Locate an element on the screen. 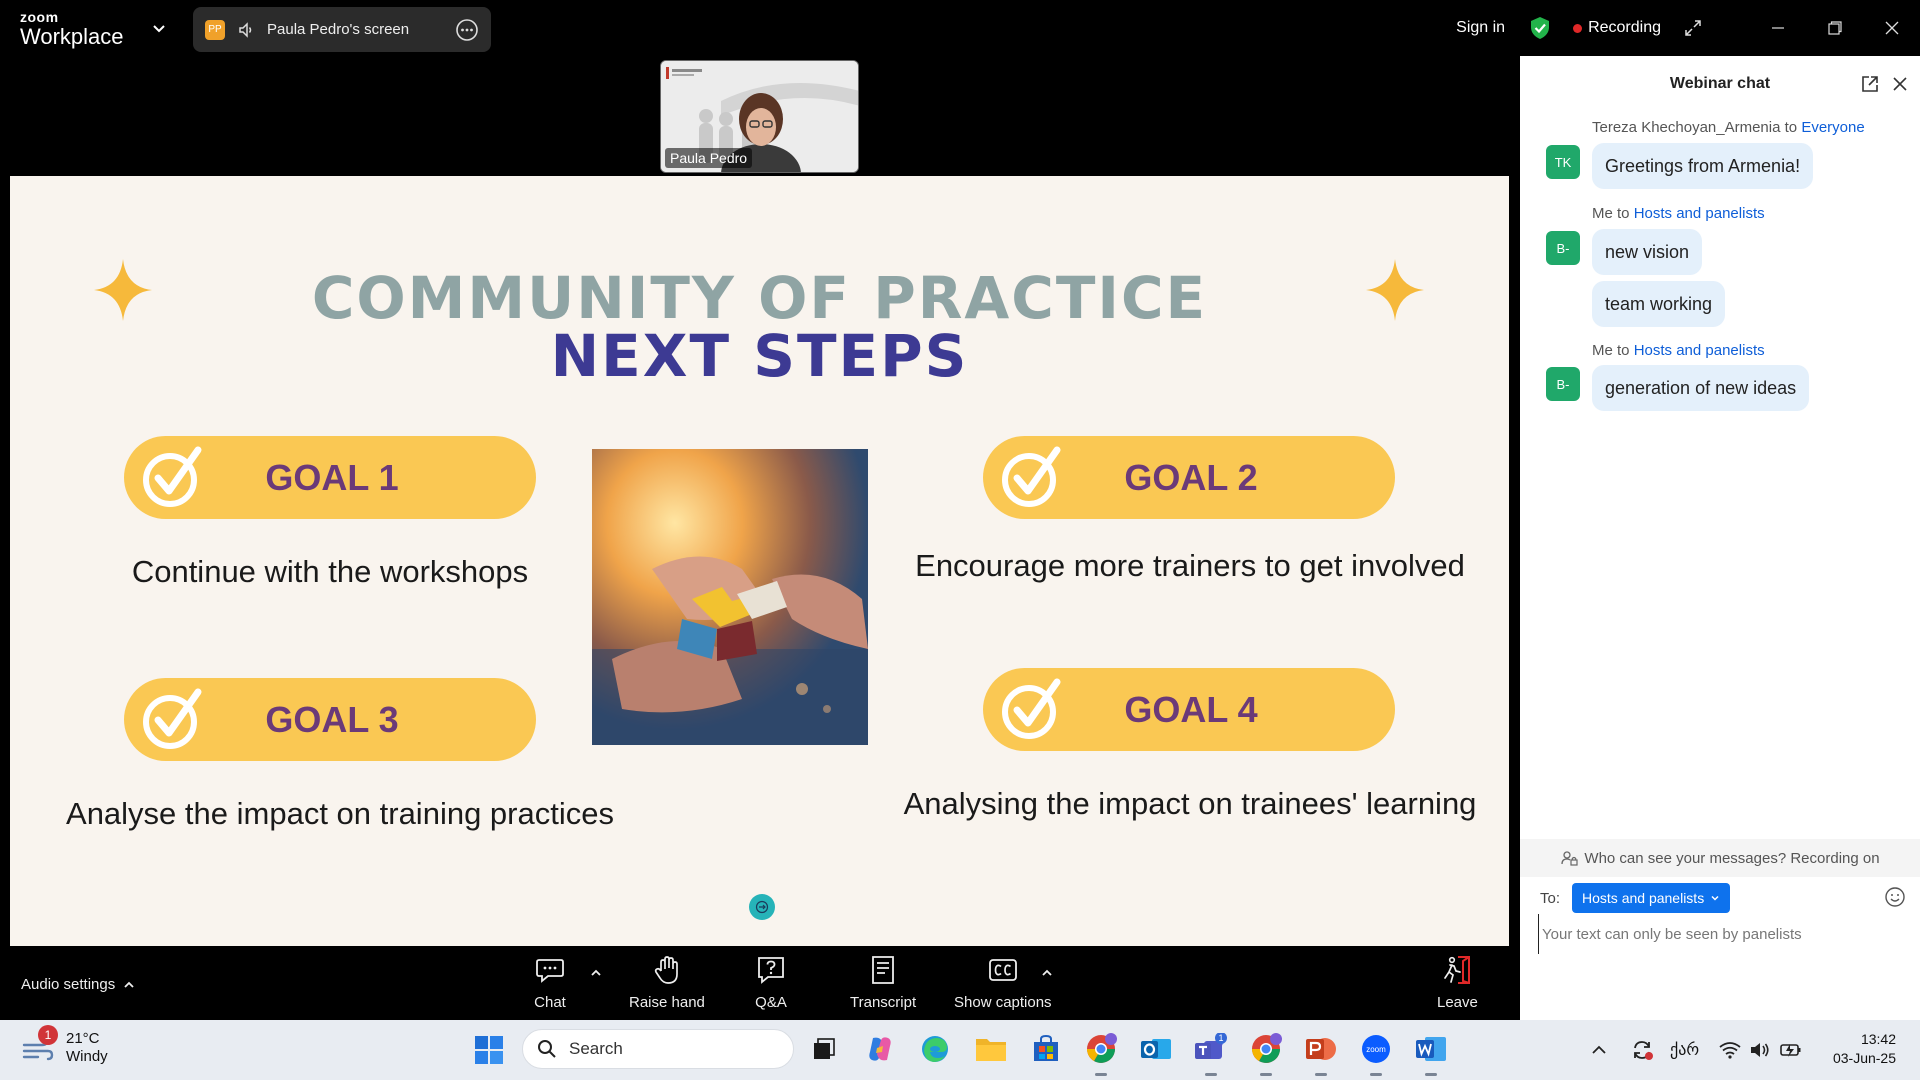 The height and width of the screenshot is (1080, 1920). goal-3-pill: GOAL 3 is located at coordinates (330, 719).